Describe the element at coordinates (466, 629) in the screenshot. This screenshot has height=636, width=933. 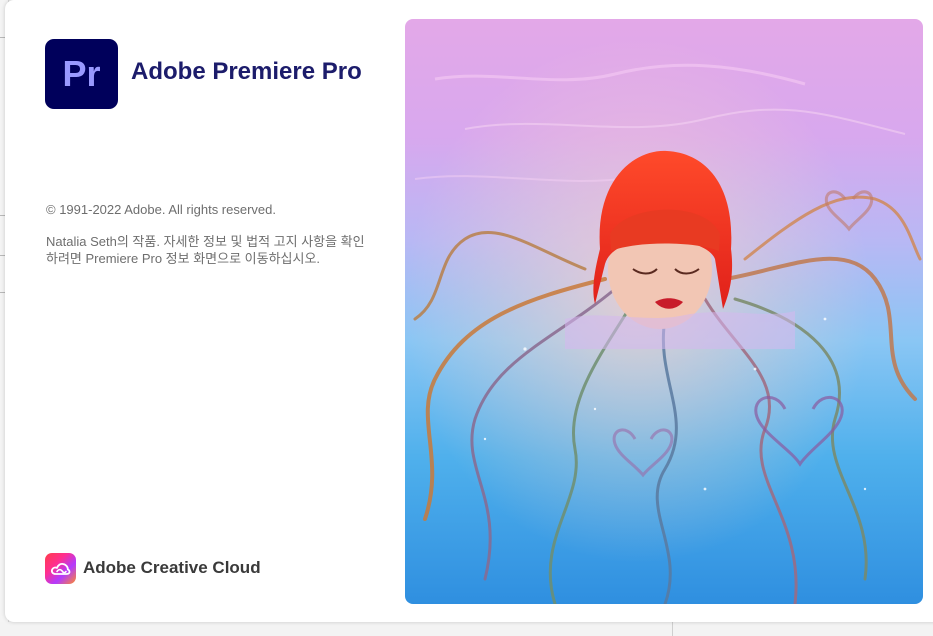
I see `background-taskbar-edge` at that location.